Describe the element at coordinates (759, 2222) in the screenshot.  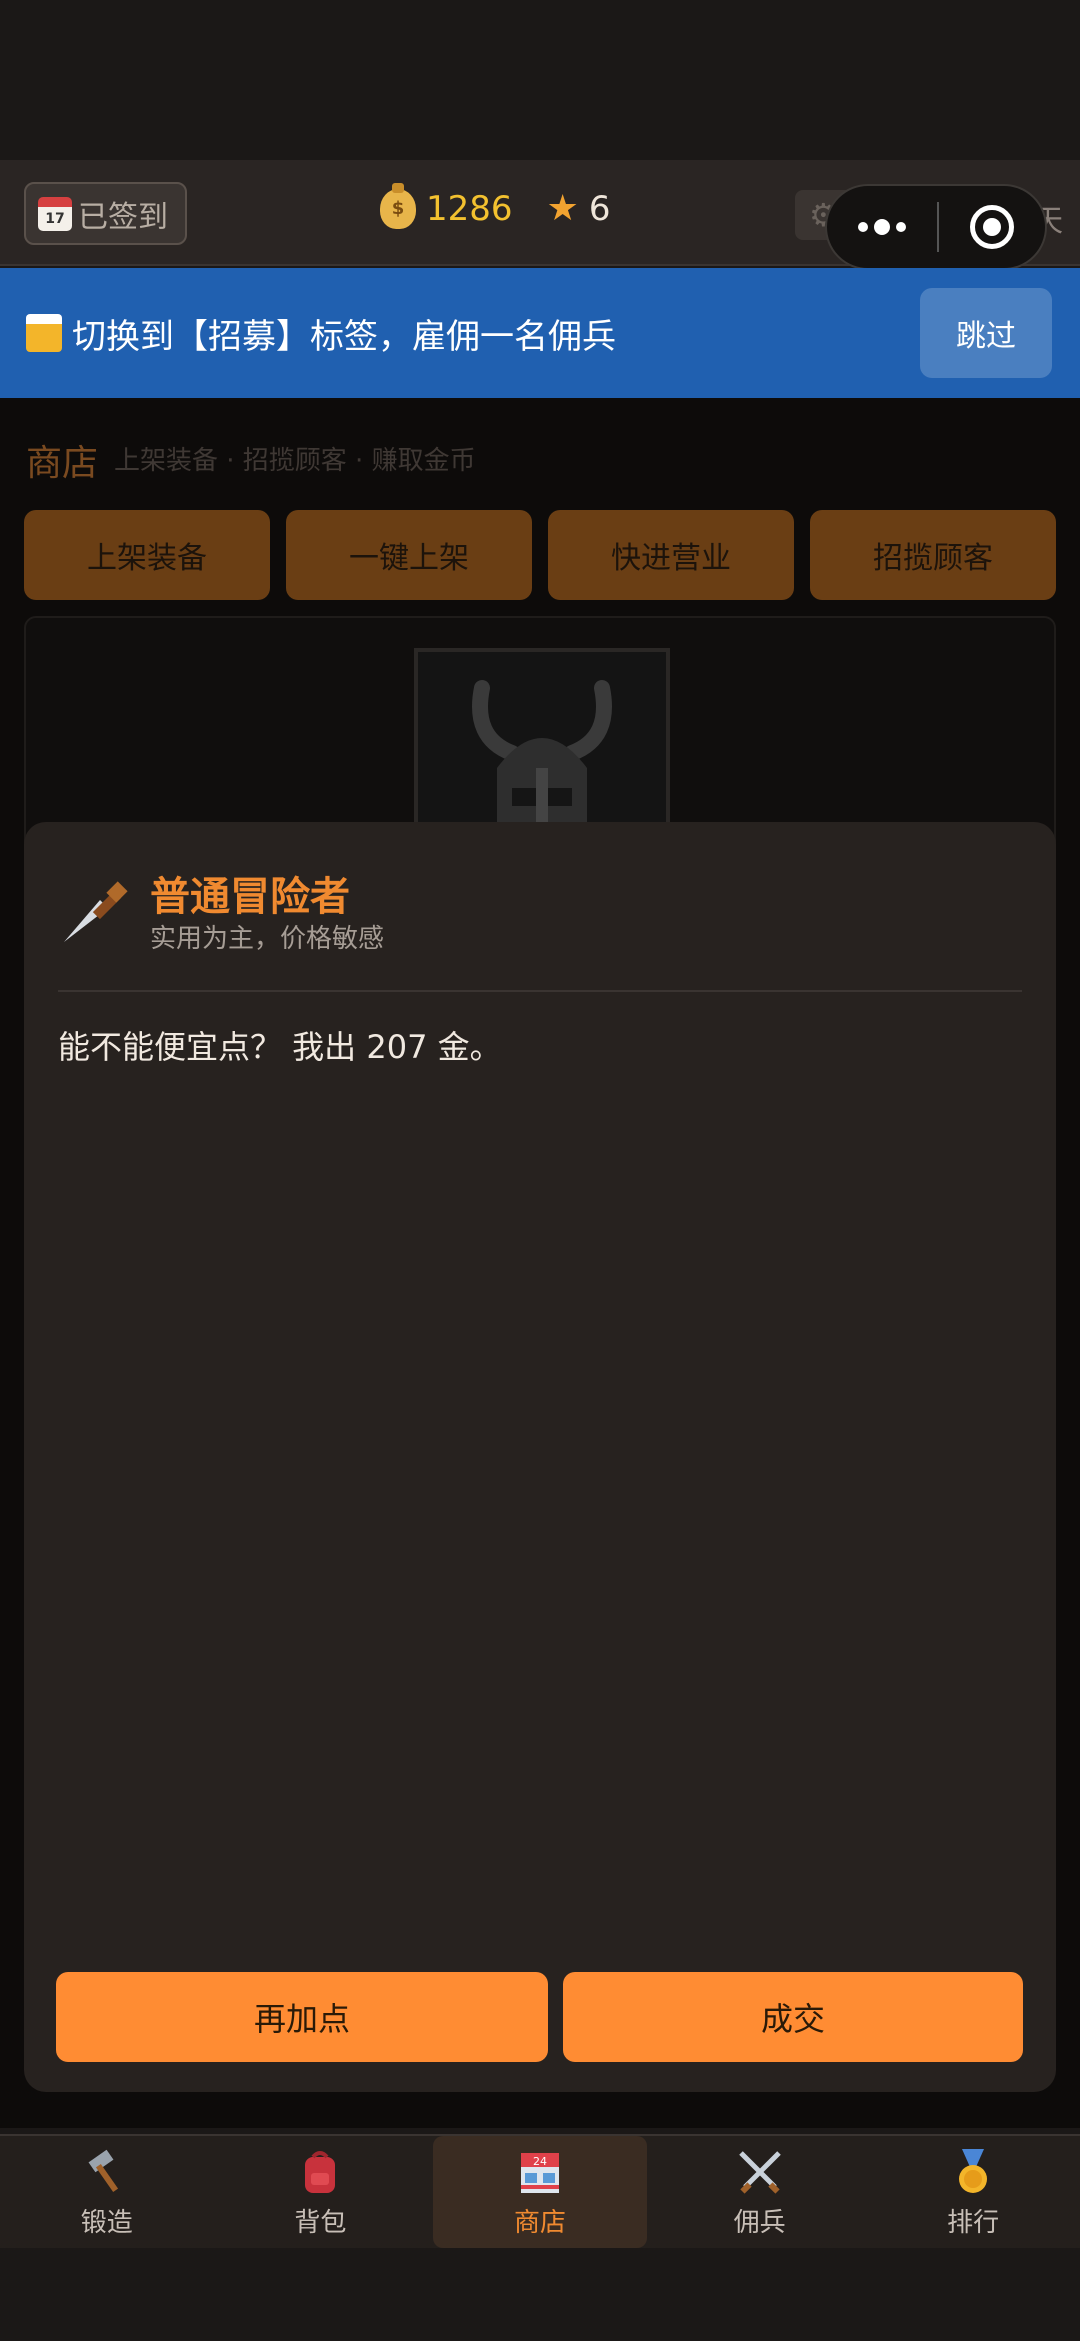
I see `nav-label: 佣兵` at that location.